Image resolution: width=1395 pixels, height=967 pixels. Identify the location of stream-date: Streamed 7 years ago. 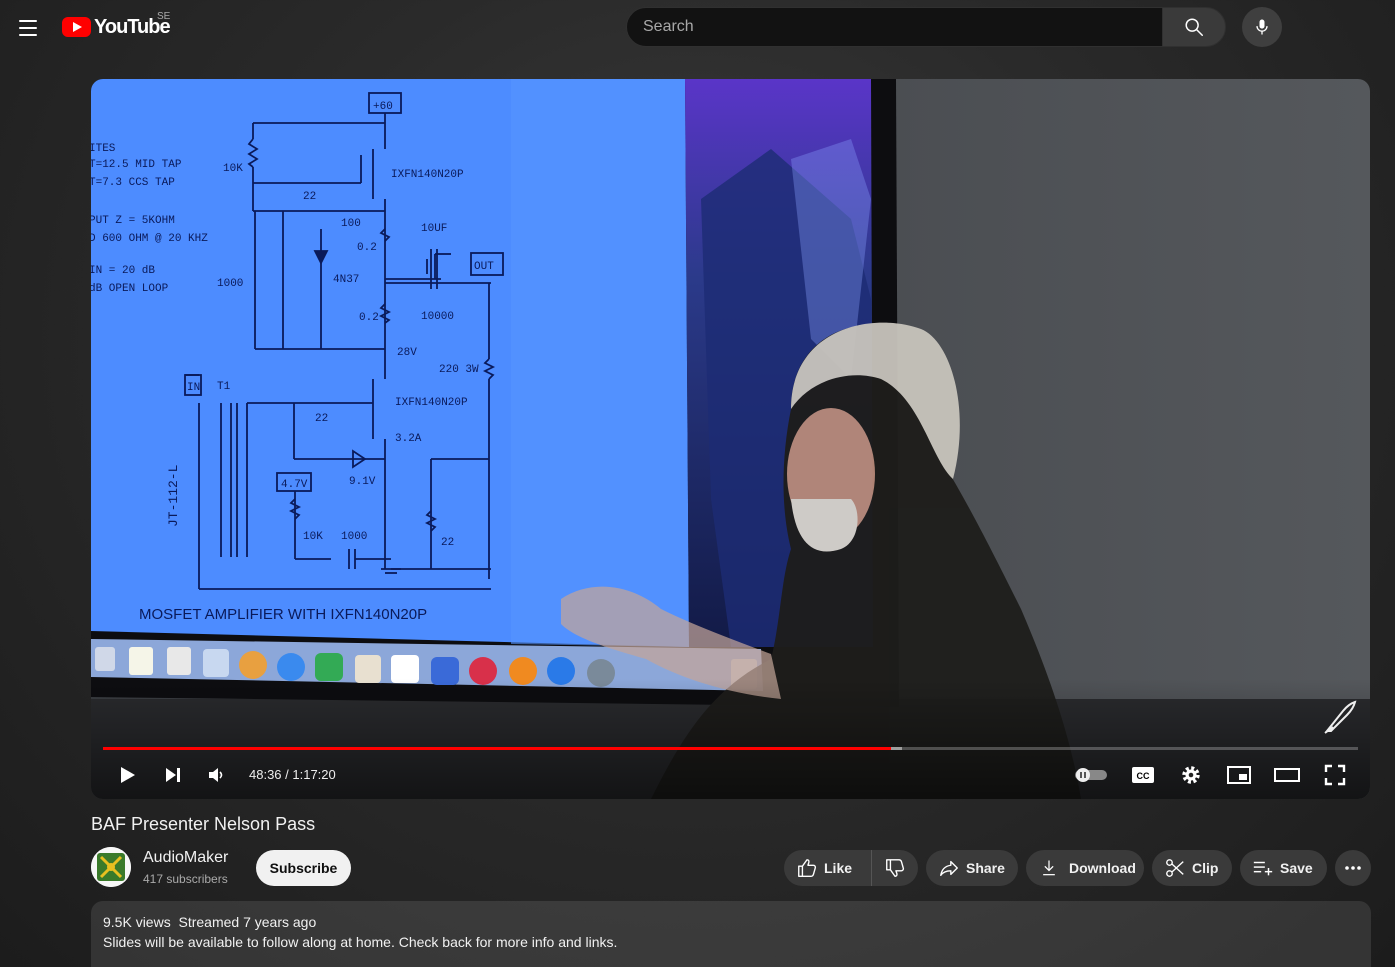
(247, 922).